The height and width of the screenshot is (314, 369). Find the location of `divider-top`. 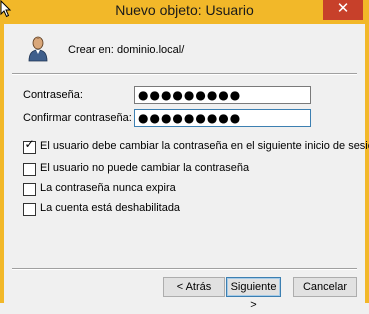

divider-top is located at coordinates (184, 74).